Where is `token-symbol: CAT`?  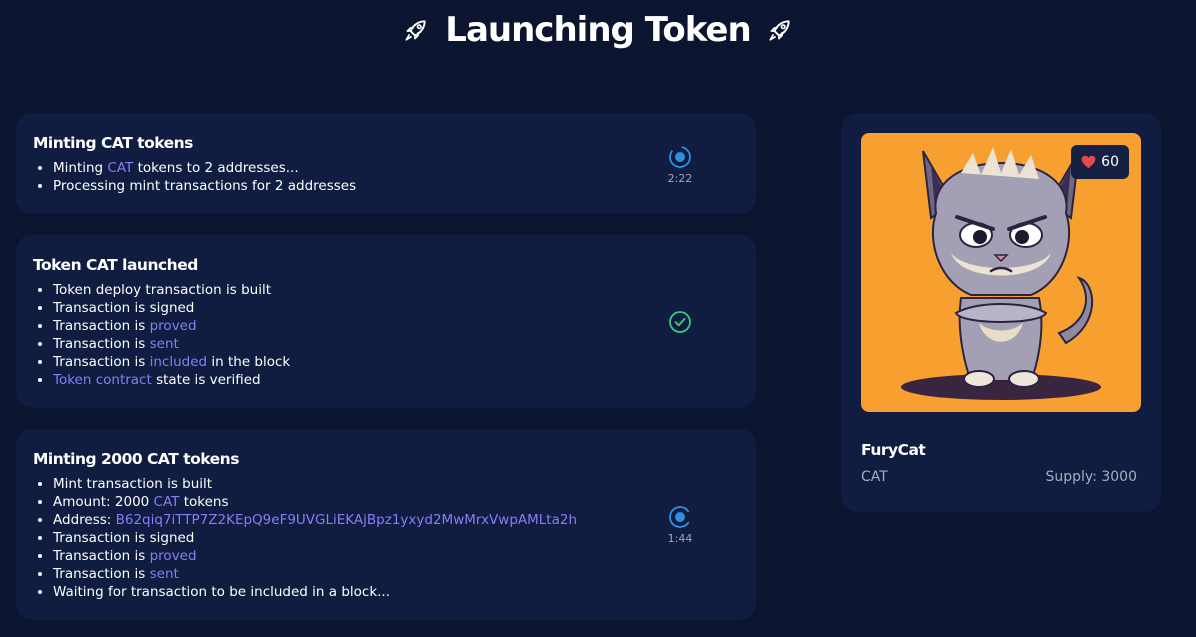
token-symbol: CAT is located at coordinates (874, 477).